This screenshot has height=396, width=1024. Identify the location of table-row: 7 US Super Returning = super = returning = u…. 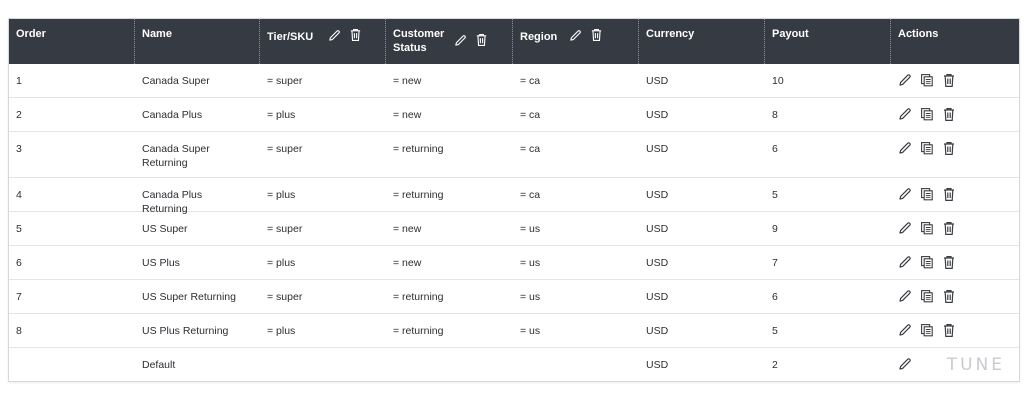
(514, 296).